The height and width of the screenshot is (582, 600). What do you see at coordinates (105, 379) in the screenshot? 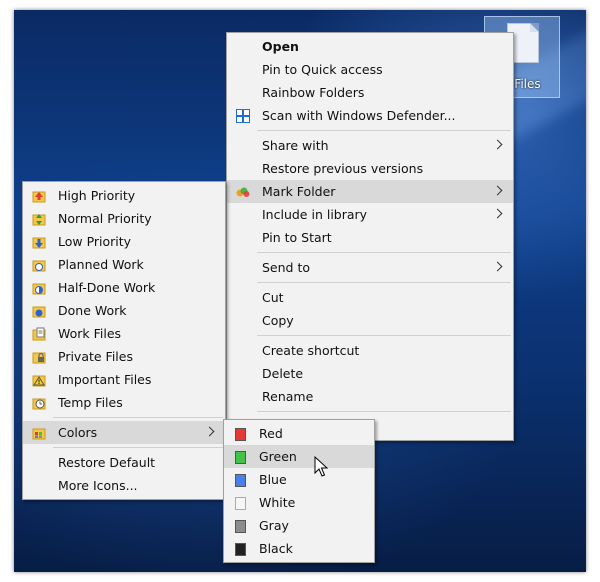
I see `submenu-item-label: Important Files` at bounding box center [105, 379].